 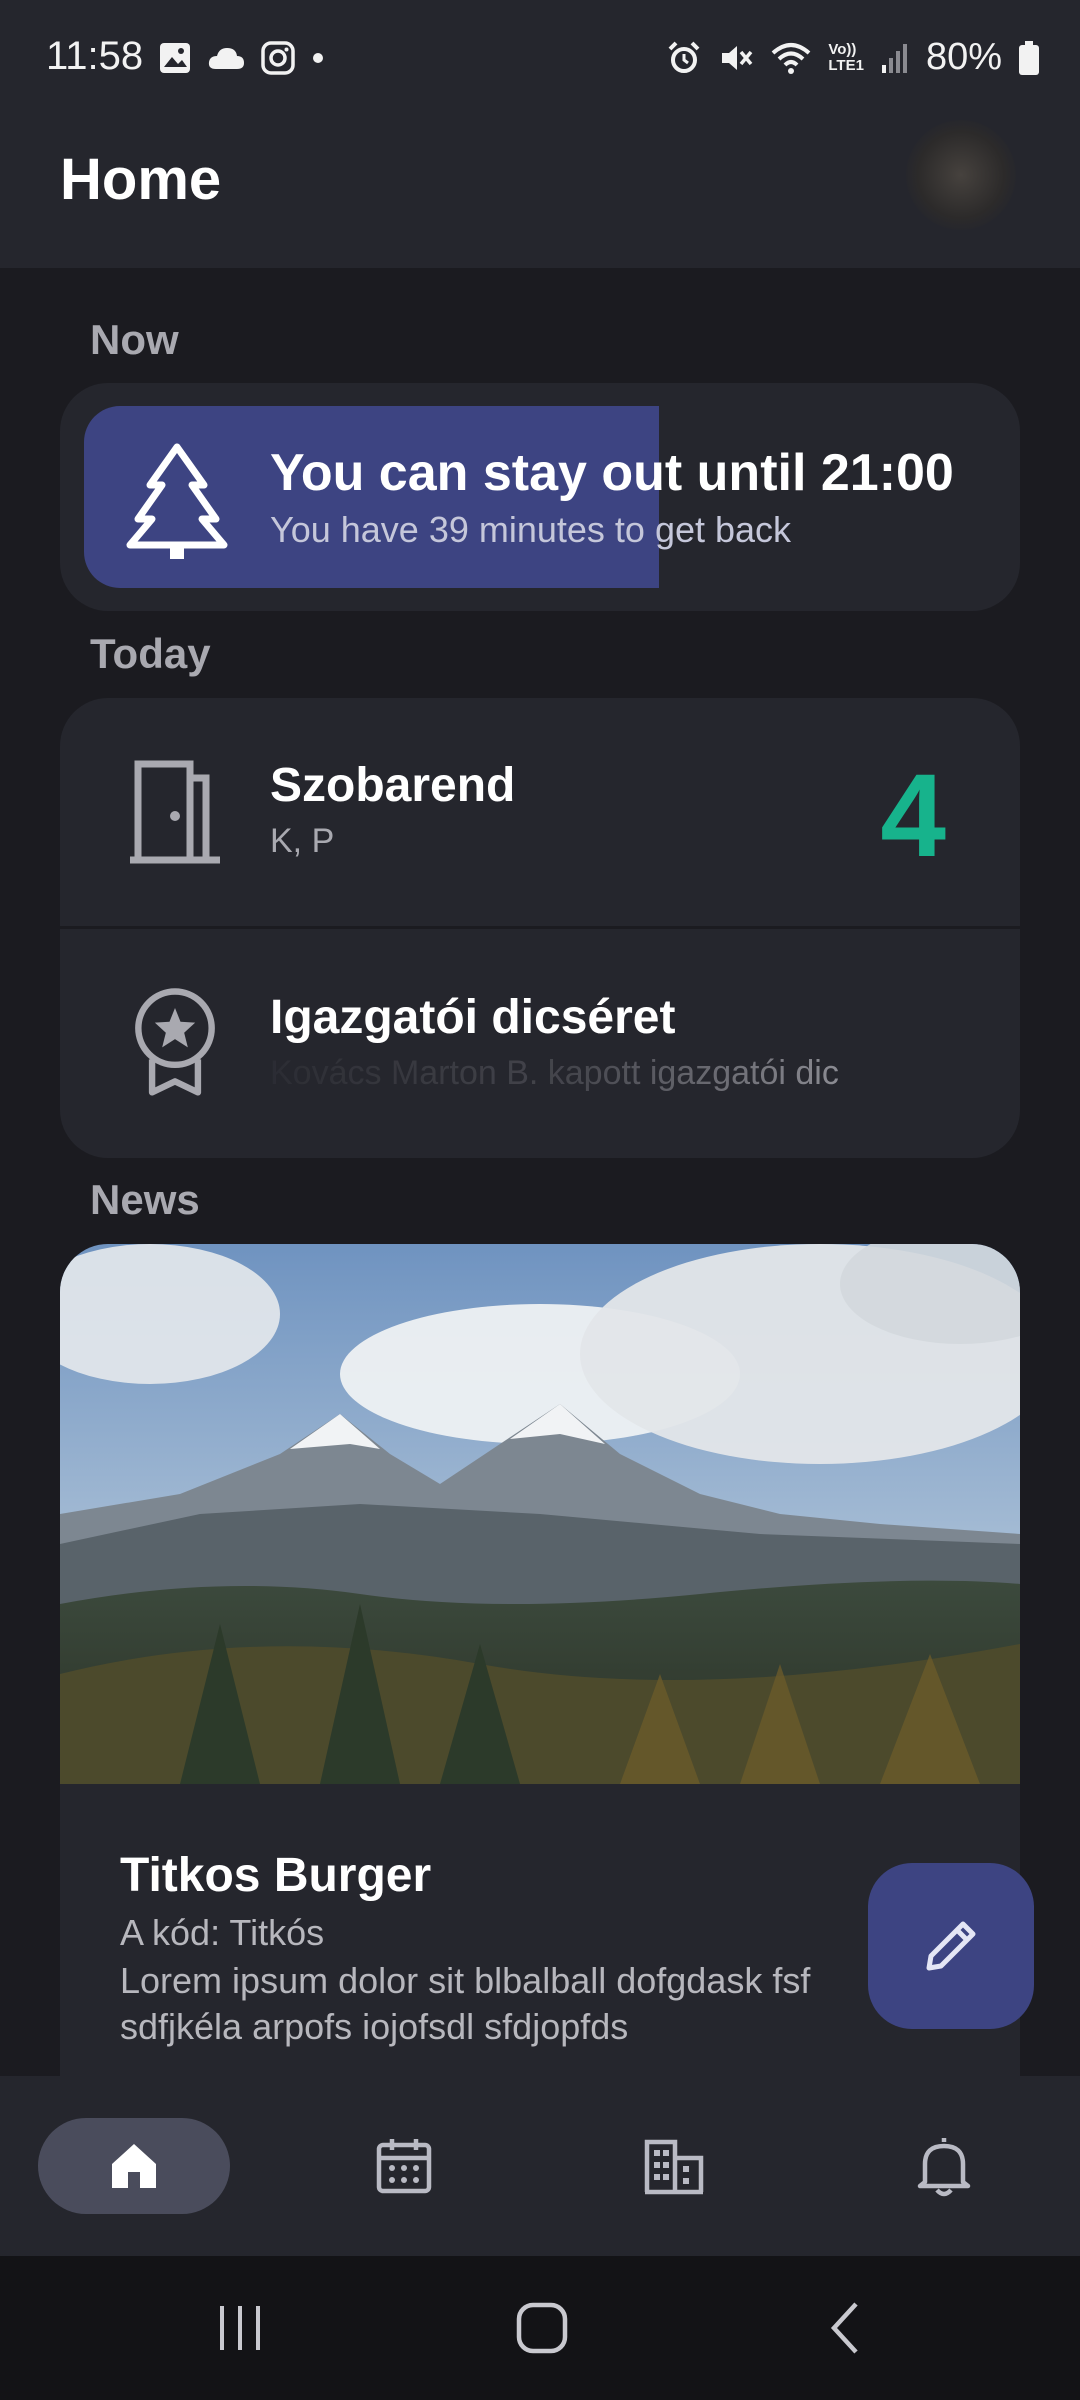 I want to click on row-divider, so click(x=540, y=927).